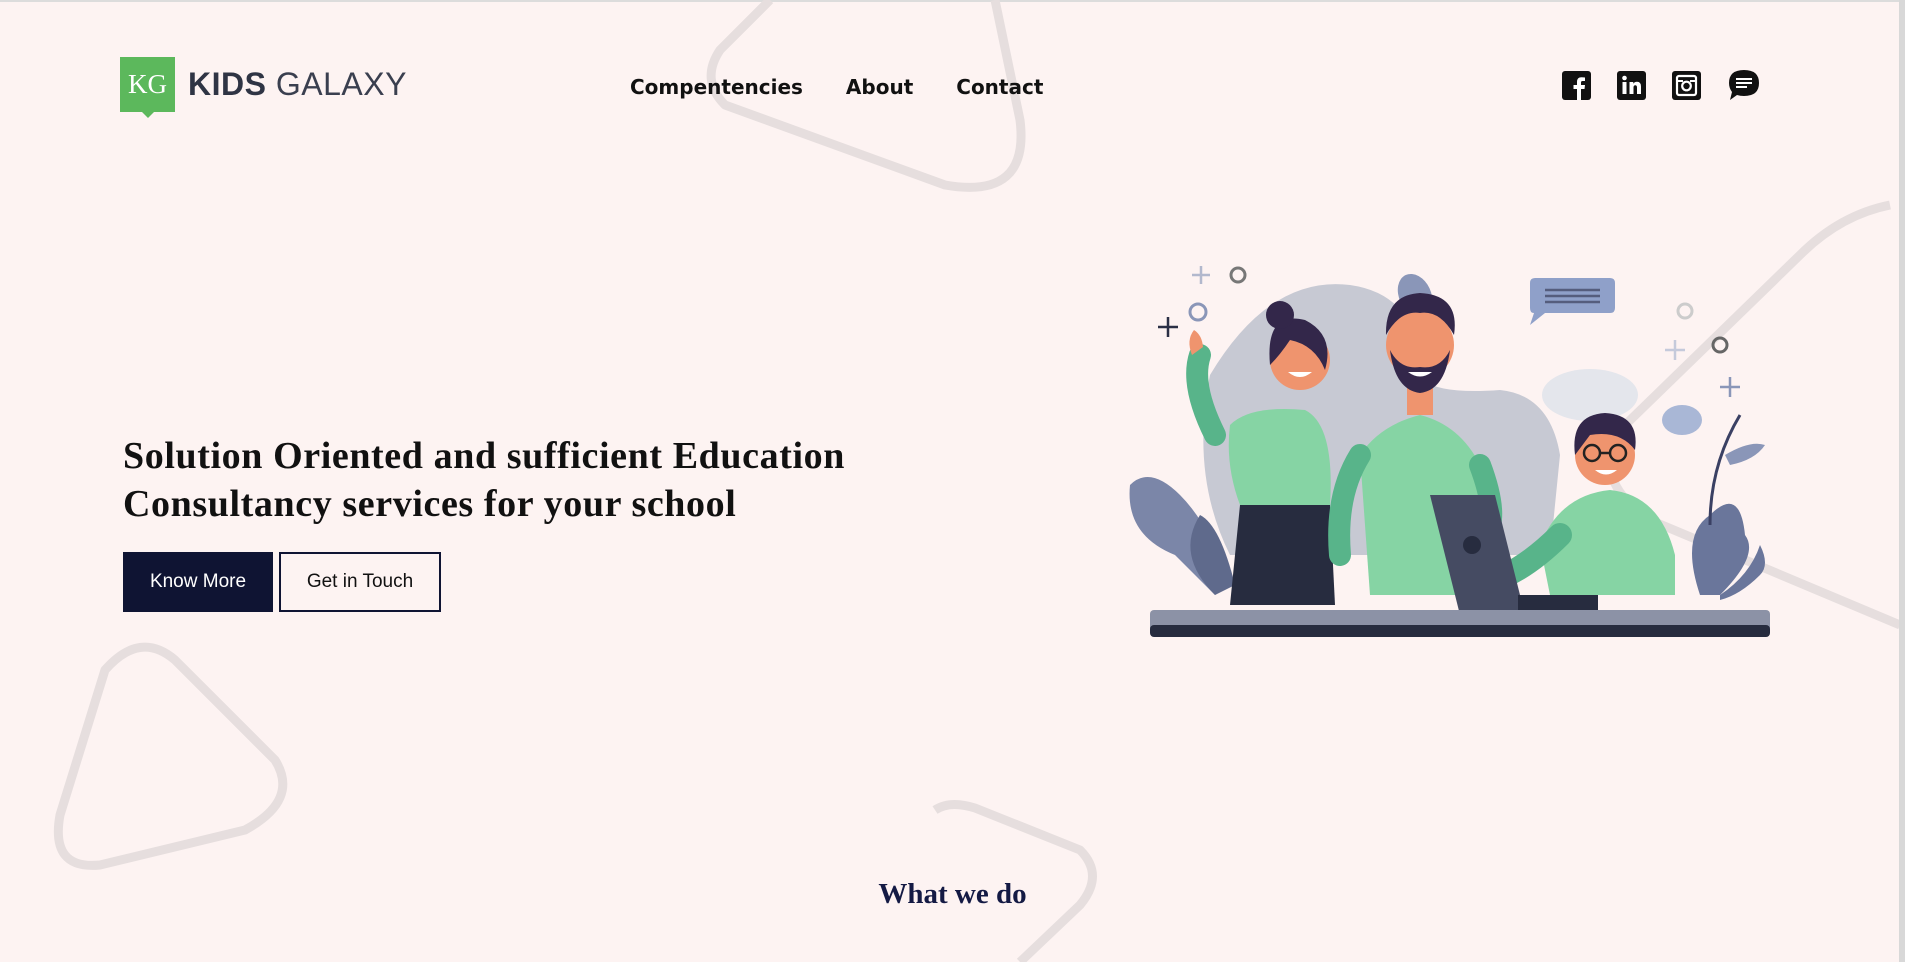 This screenshot has height=962, width=1905. I want to click on main-nav: Compentencies About Contact, so click(836, 87).